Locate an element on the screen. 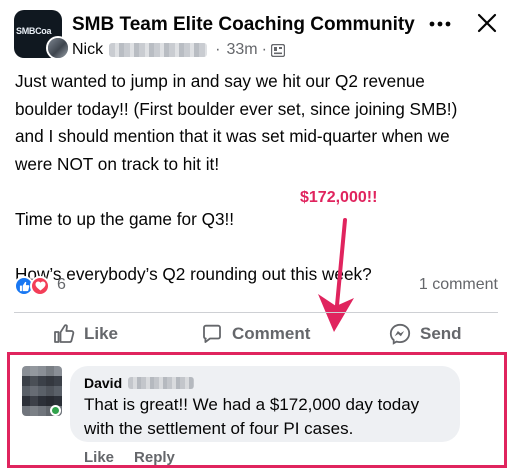 This screenshot has height=469, width=512. like-label: Like is located at coordinates (101, 333).